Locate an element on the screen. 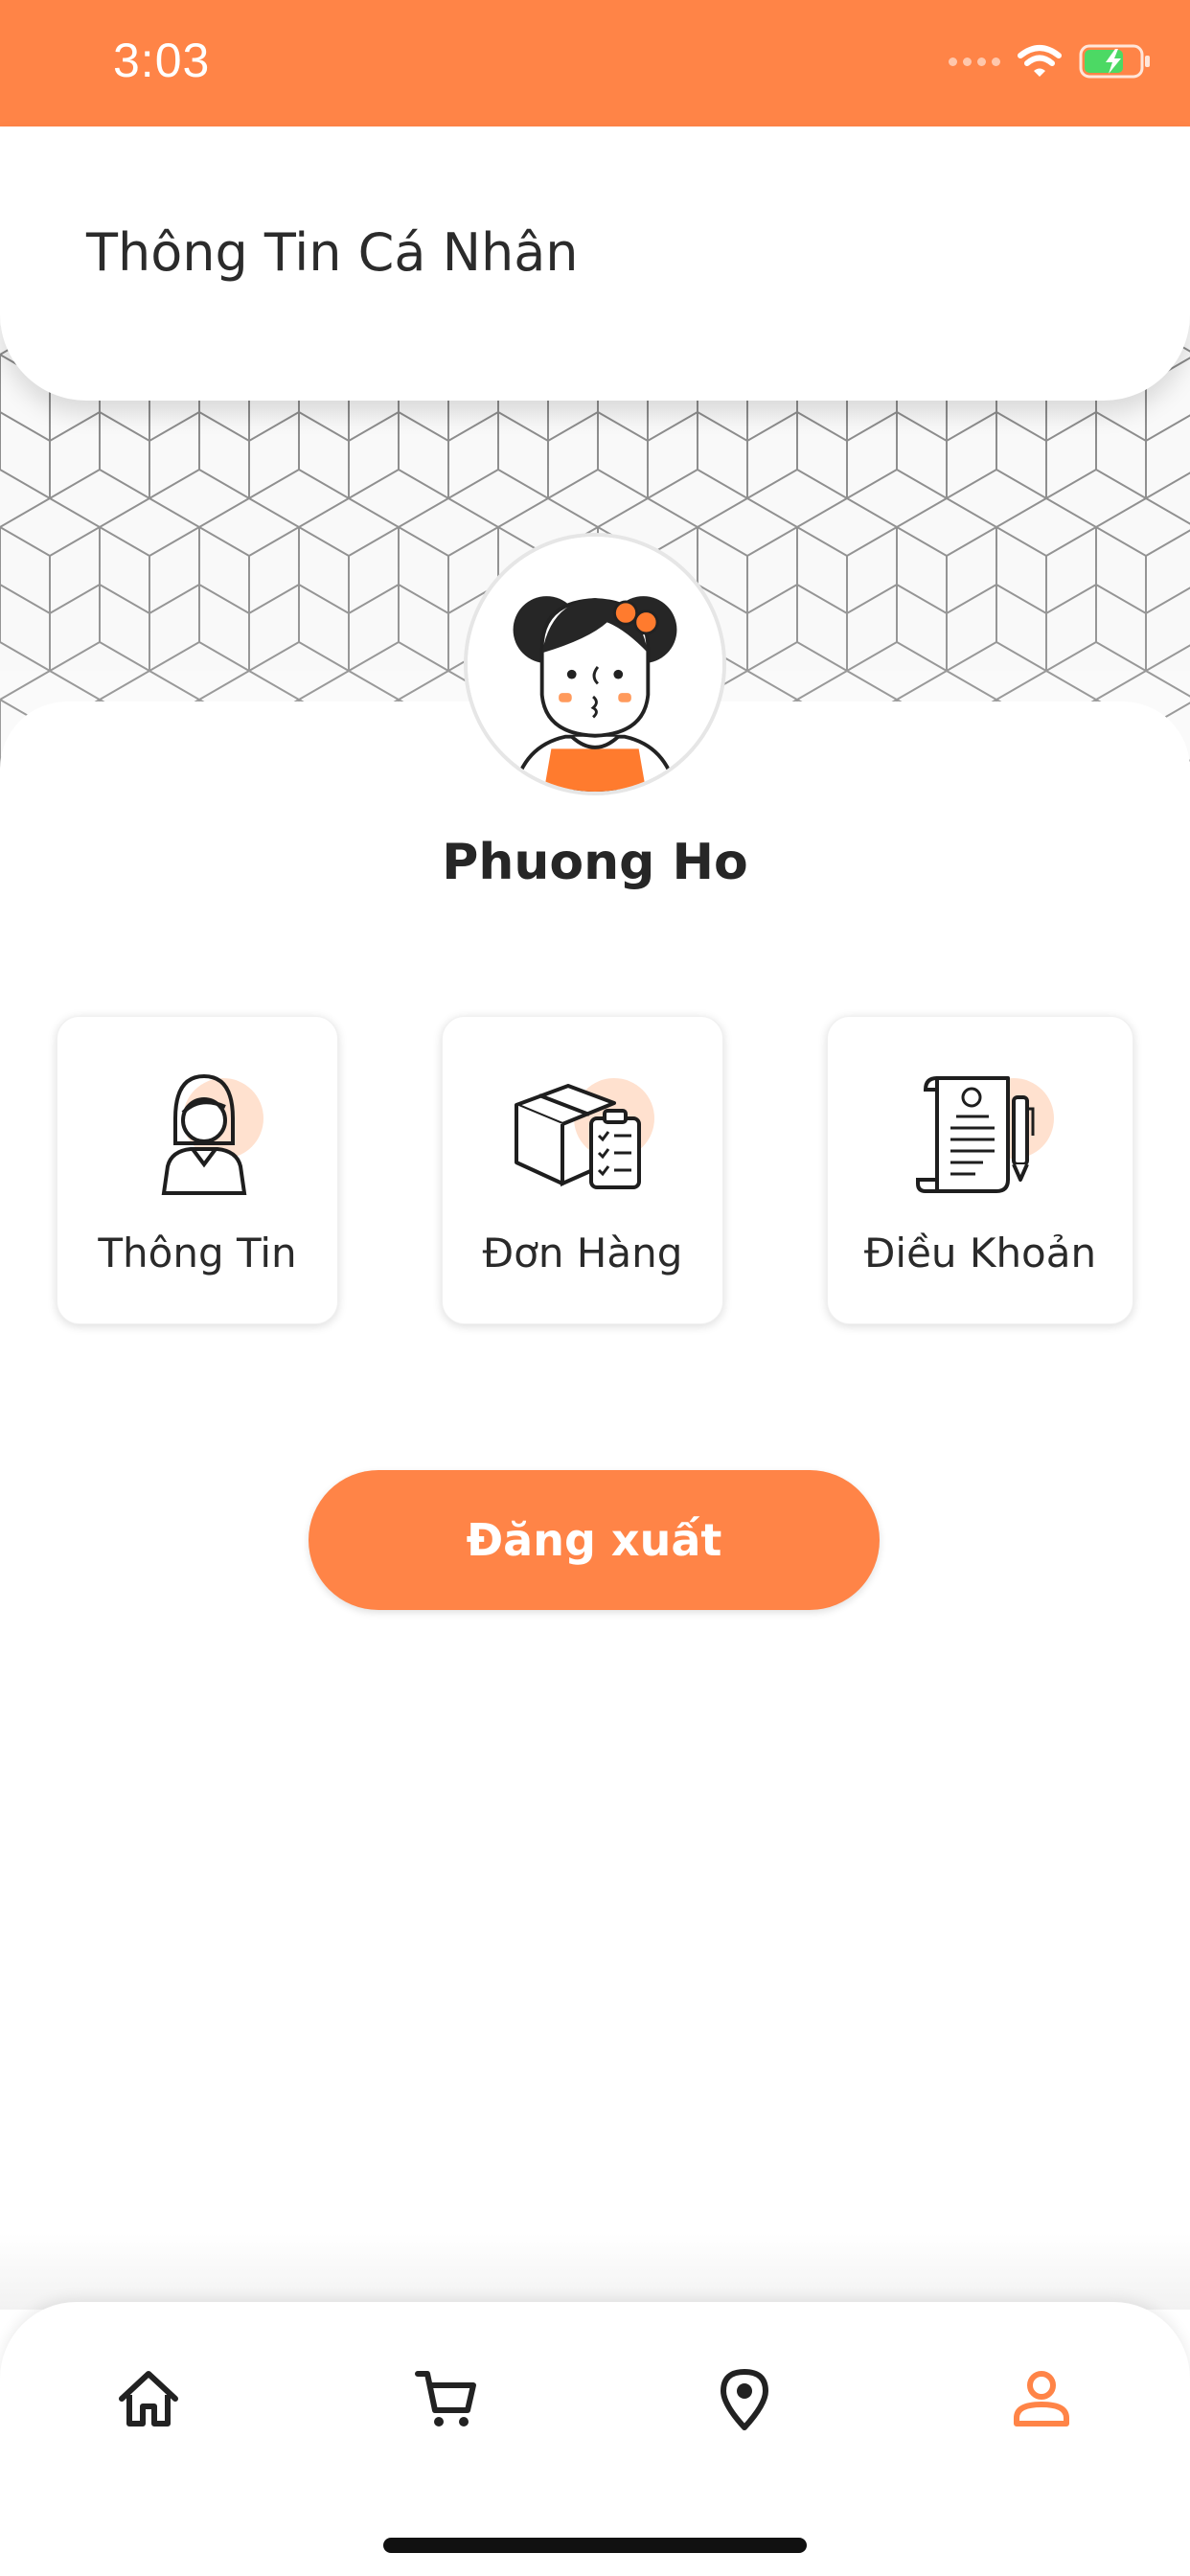 Image resolution: width=1190 pixels, height=2576 pixels. home-indicator is located at coordinates (595, 2545).